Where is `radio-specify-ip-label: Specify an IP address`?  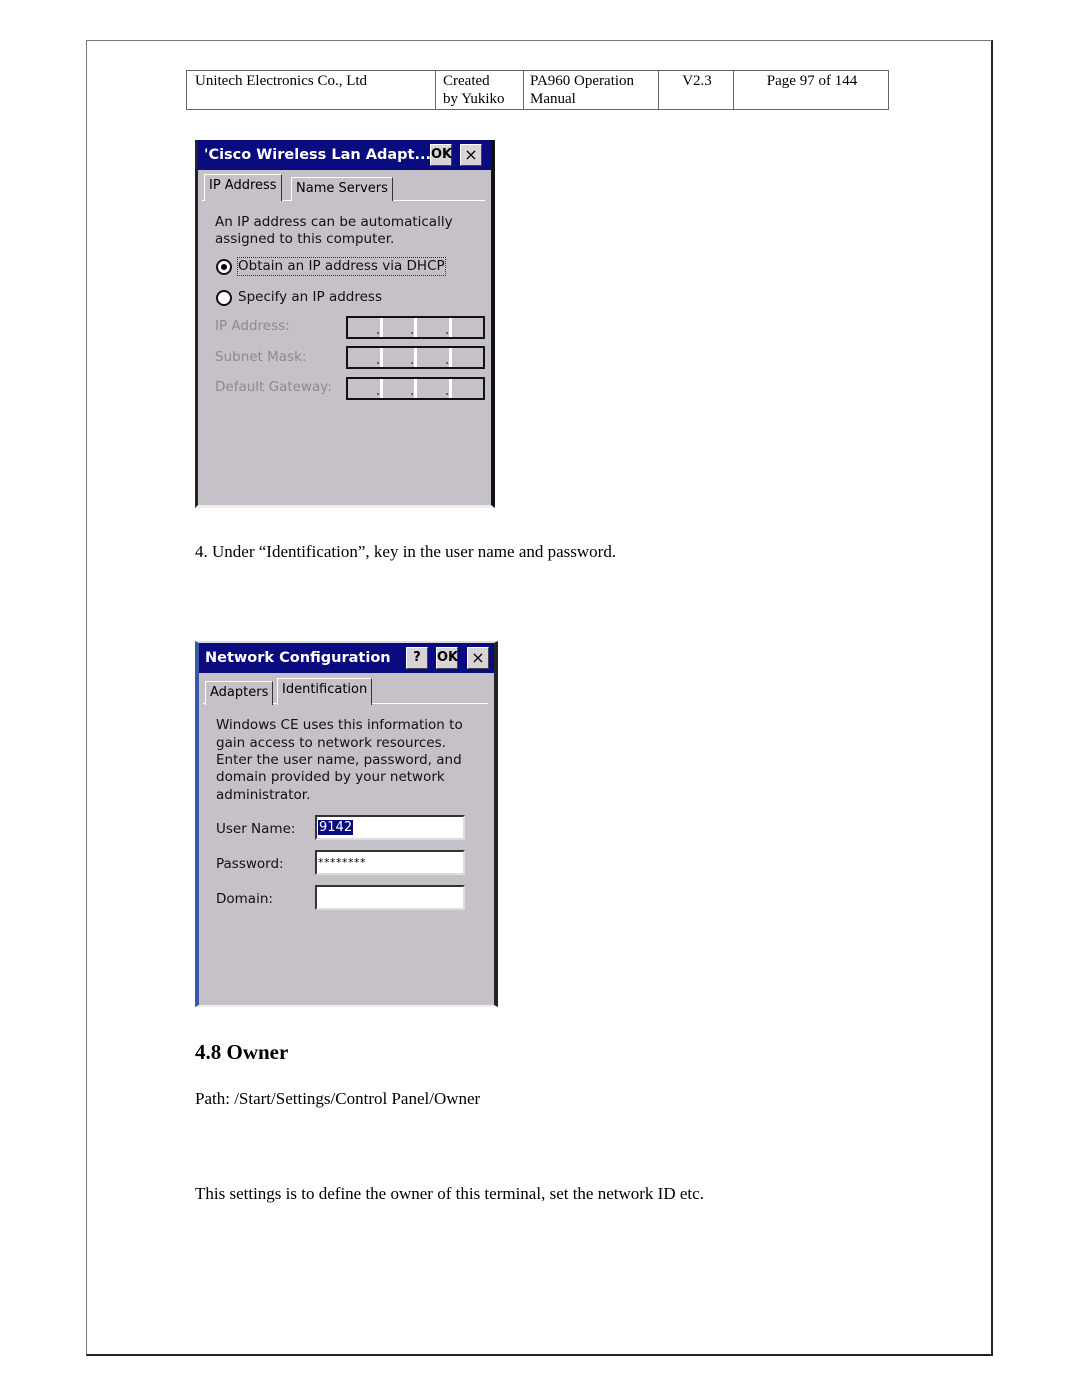 radio-specify-ip-label: Specify an IP address is located at coordinates (310, 297).